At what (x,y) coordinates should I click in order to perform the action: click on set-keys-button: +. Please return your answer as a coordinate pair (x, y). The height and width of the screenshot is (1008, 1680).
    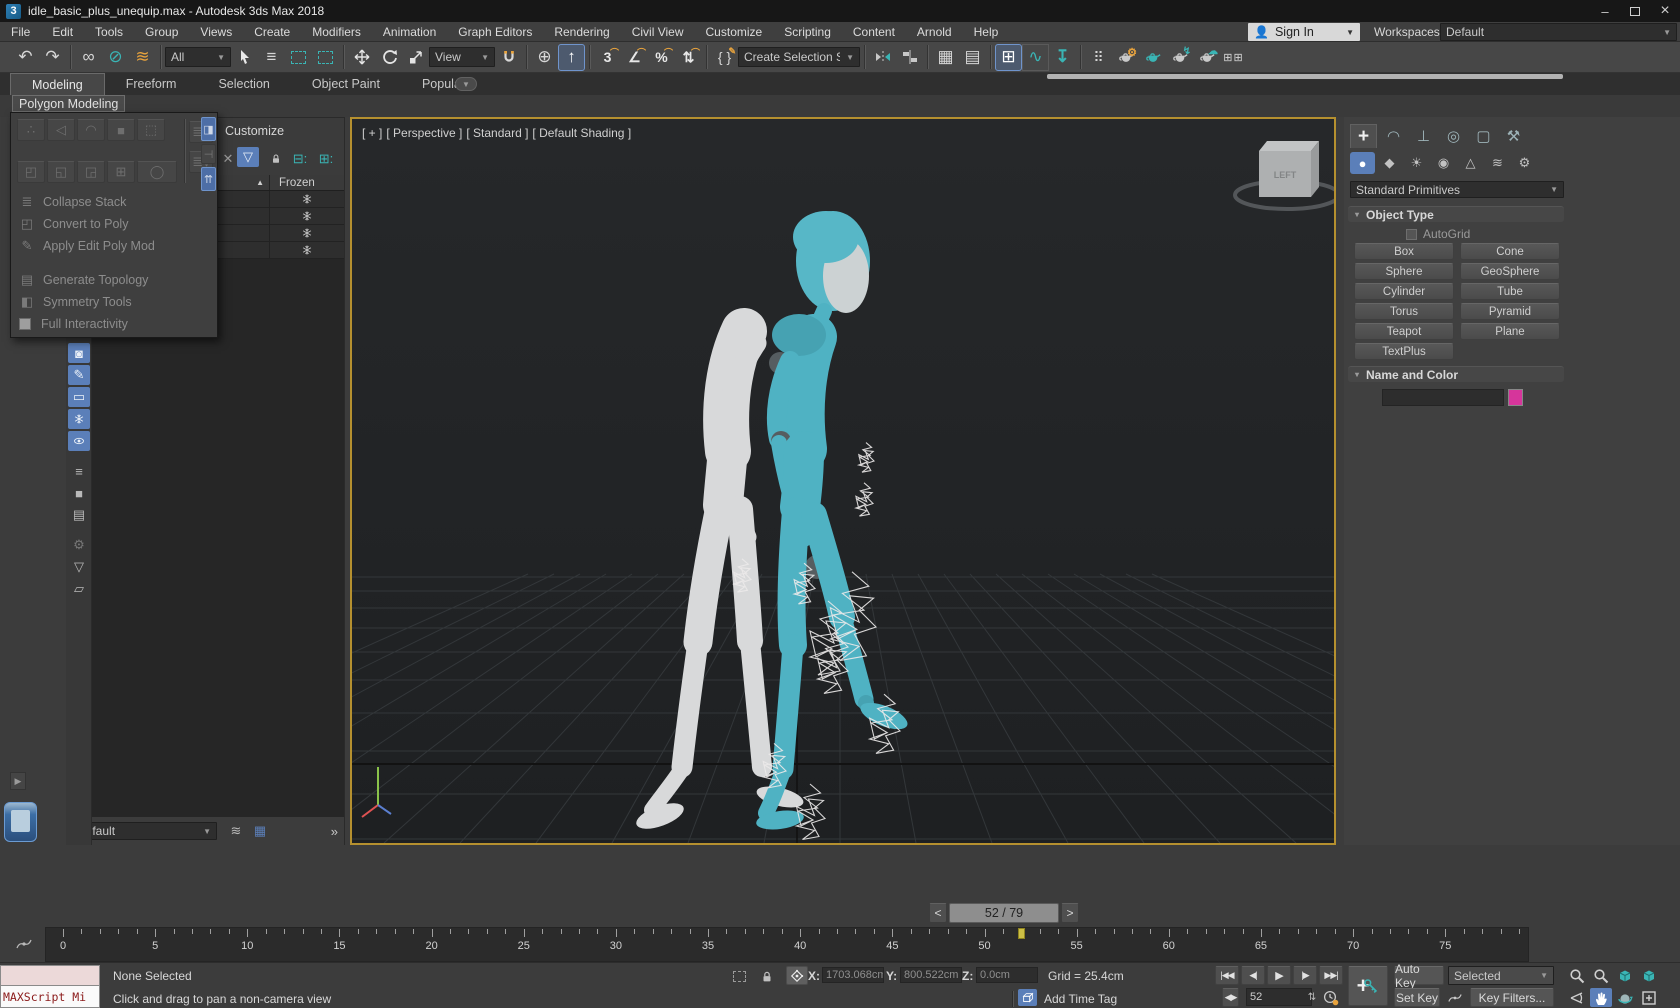
    Looking at the image, I should click on (1368, 986).